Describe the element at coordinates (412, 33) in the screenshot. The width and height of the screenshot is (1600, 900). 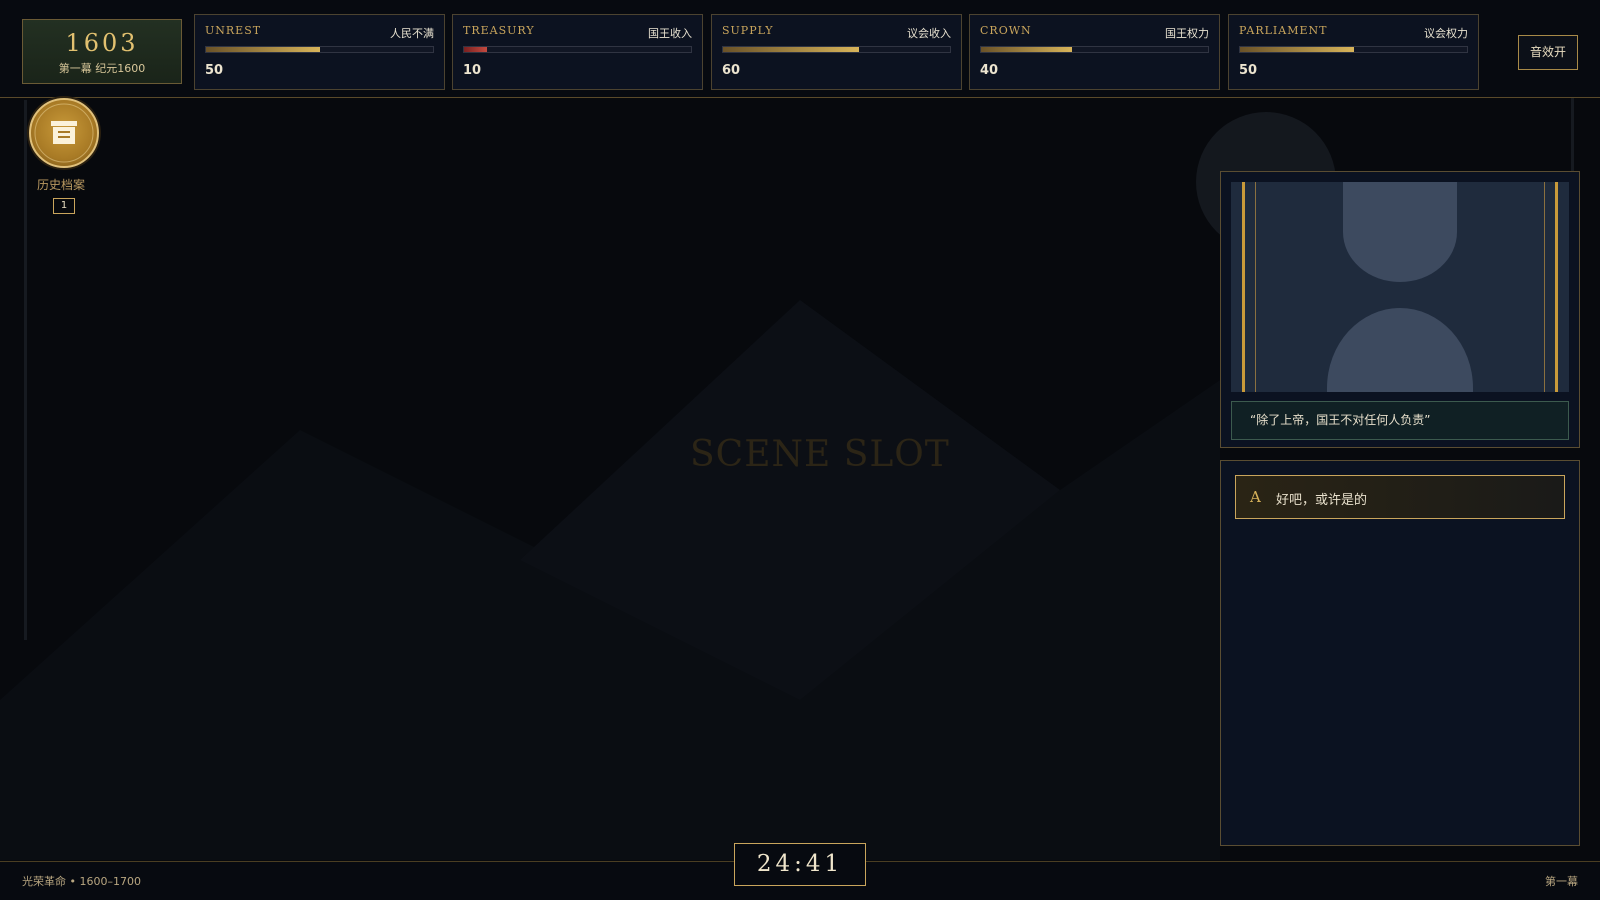
I see `stat-name-cn: 人民不满` at that location.